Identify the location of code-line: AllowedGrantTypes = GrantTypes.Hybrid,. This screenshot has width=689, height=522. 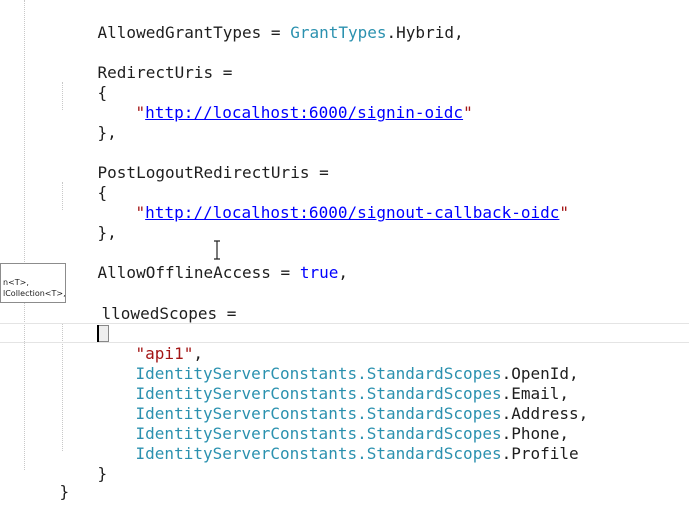
(261, 22).